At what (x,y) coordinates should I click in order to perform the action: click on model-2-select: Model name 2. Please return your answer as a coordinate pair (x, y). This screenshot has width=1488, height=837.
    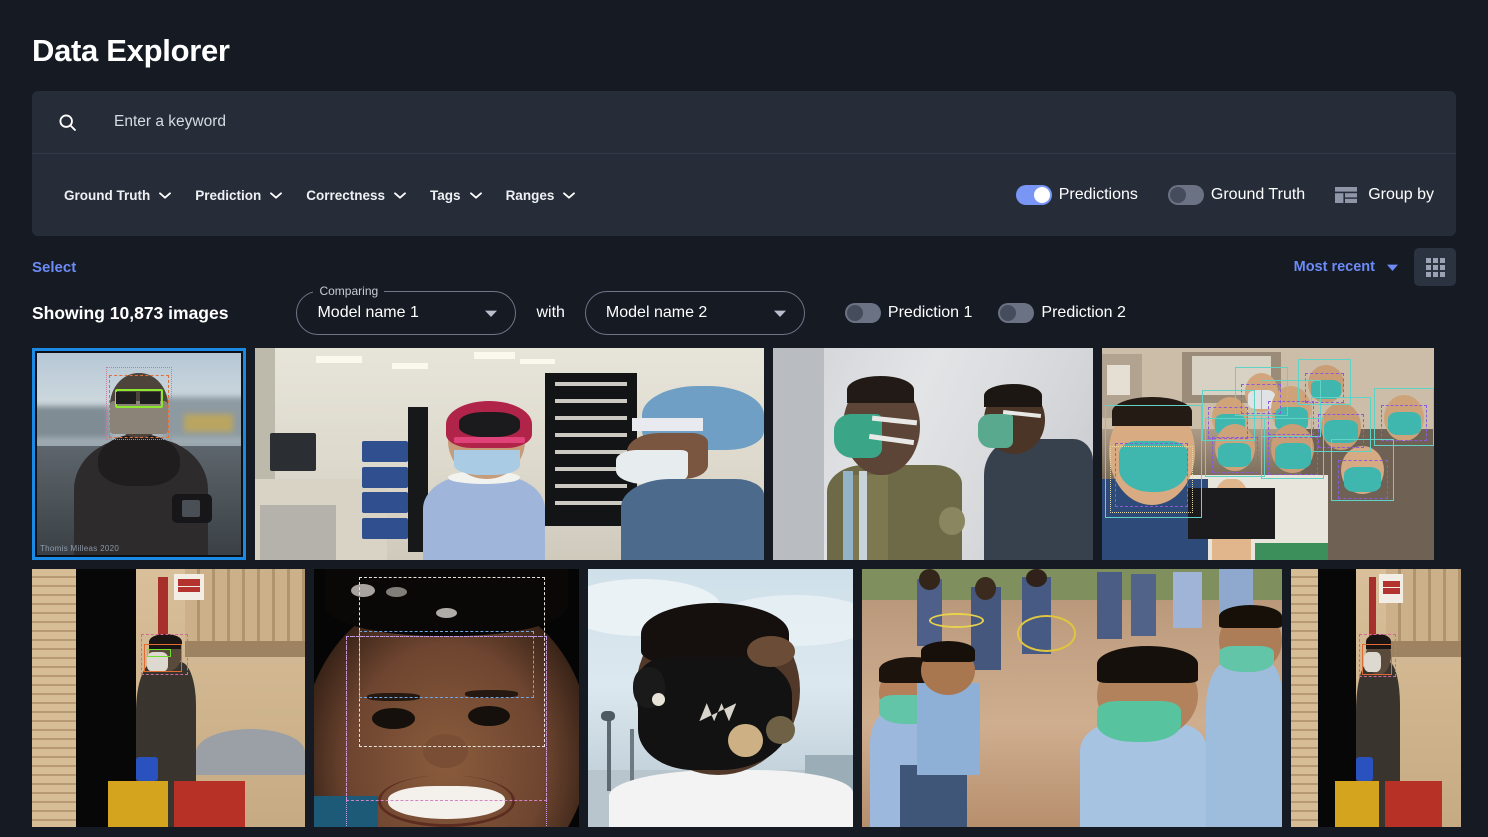
    Looking at the image, I should click on (694, 313).